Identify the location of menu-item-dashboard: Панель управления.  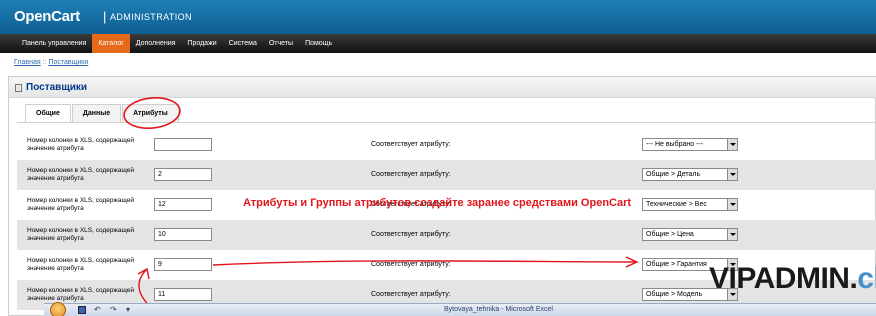
(54, 43).